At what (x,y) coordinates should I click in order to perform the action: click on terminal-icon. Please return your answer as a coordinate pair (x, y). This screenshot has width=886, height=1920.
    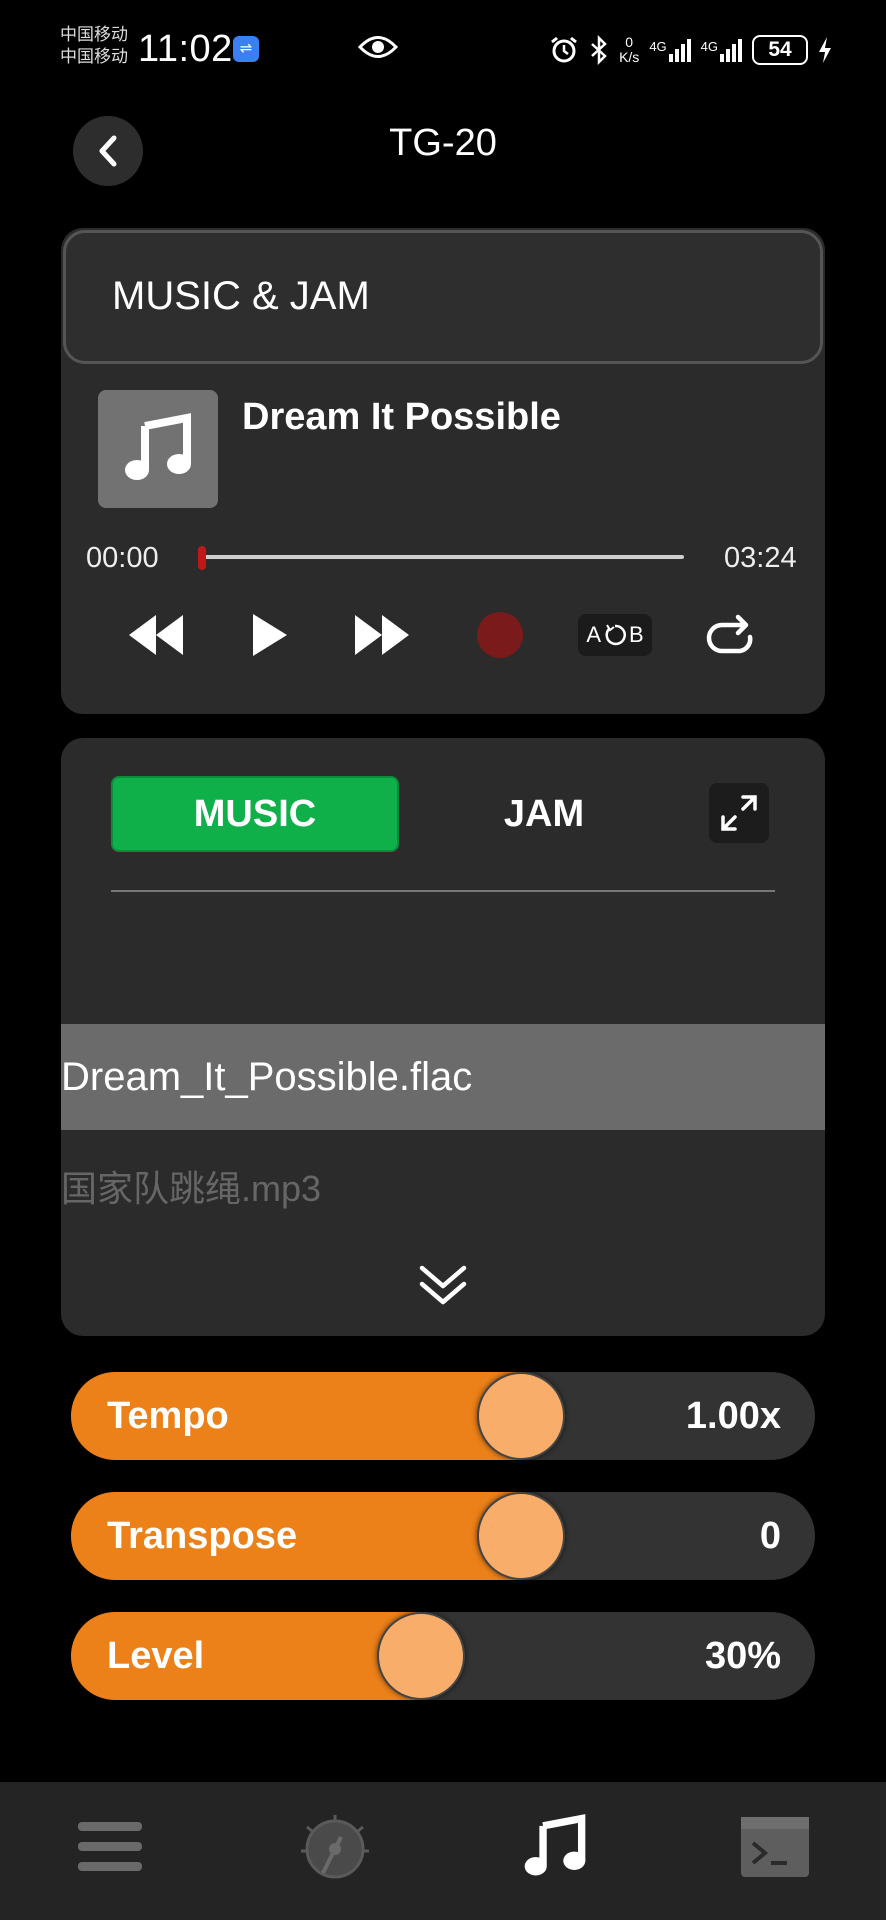
    Looking at the image, I should click on (775, 1847).